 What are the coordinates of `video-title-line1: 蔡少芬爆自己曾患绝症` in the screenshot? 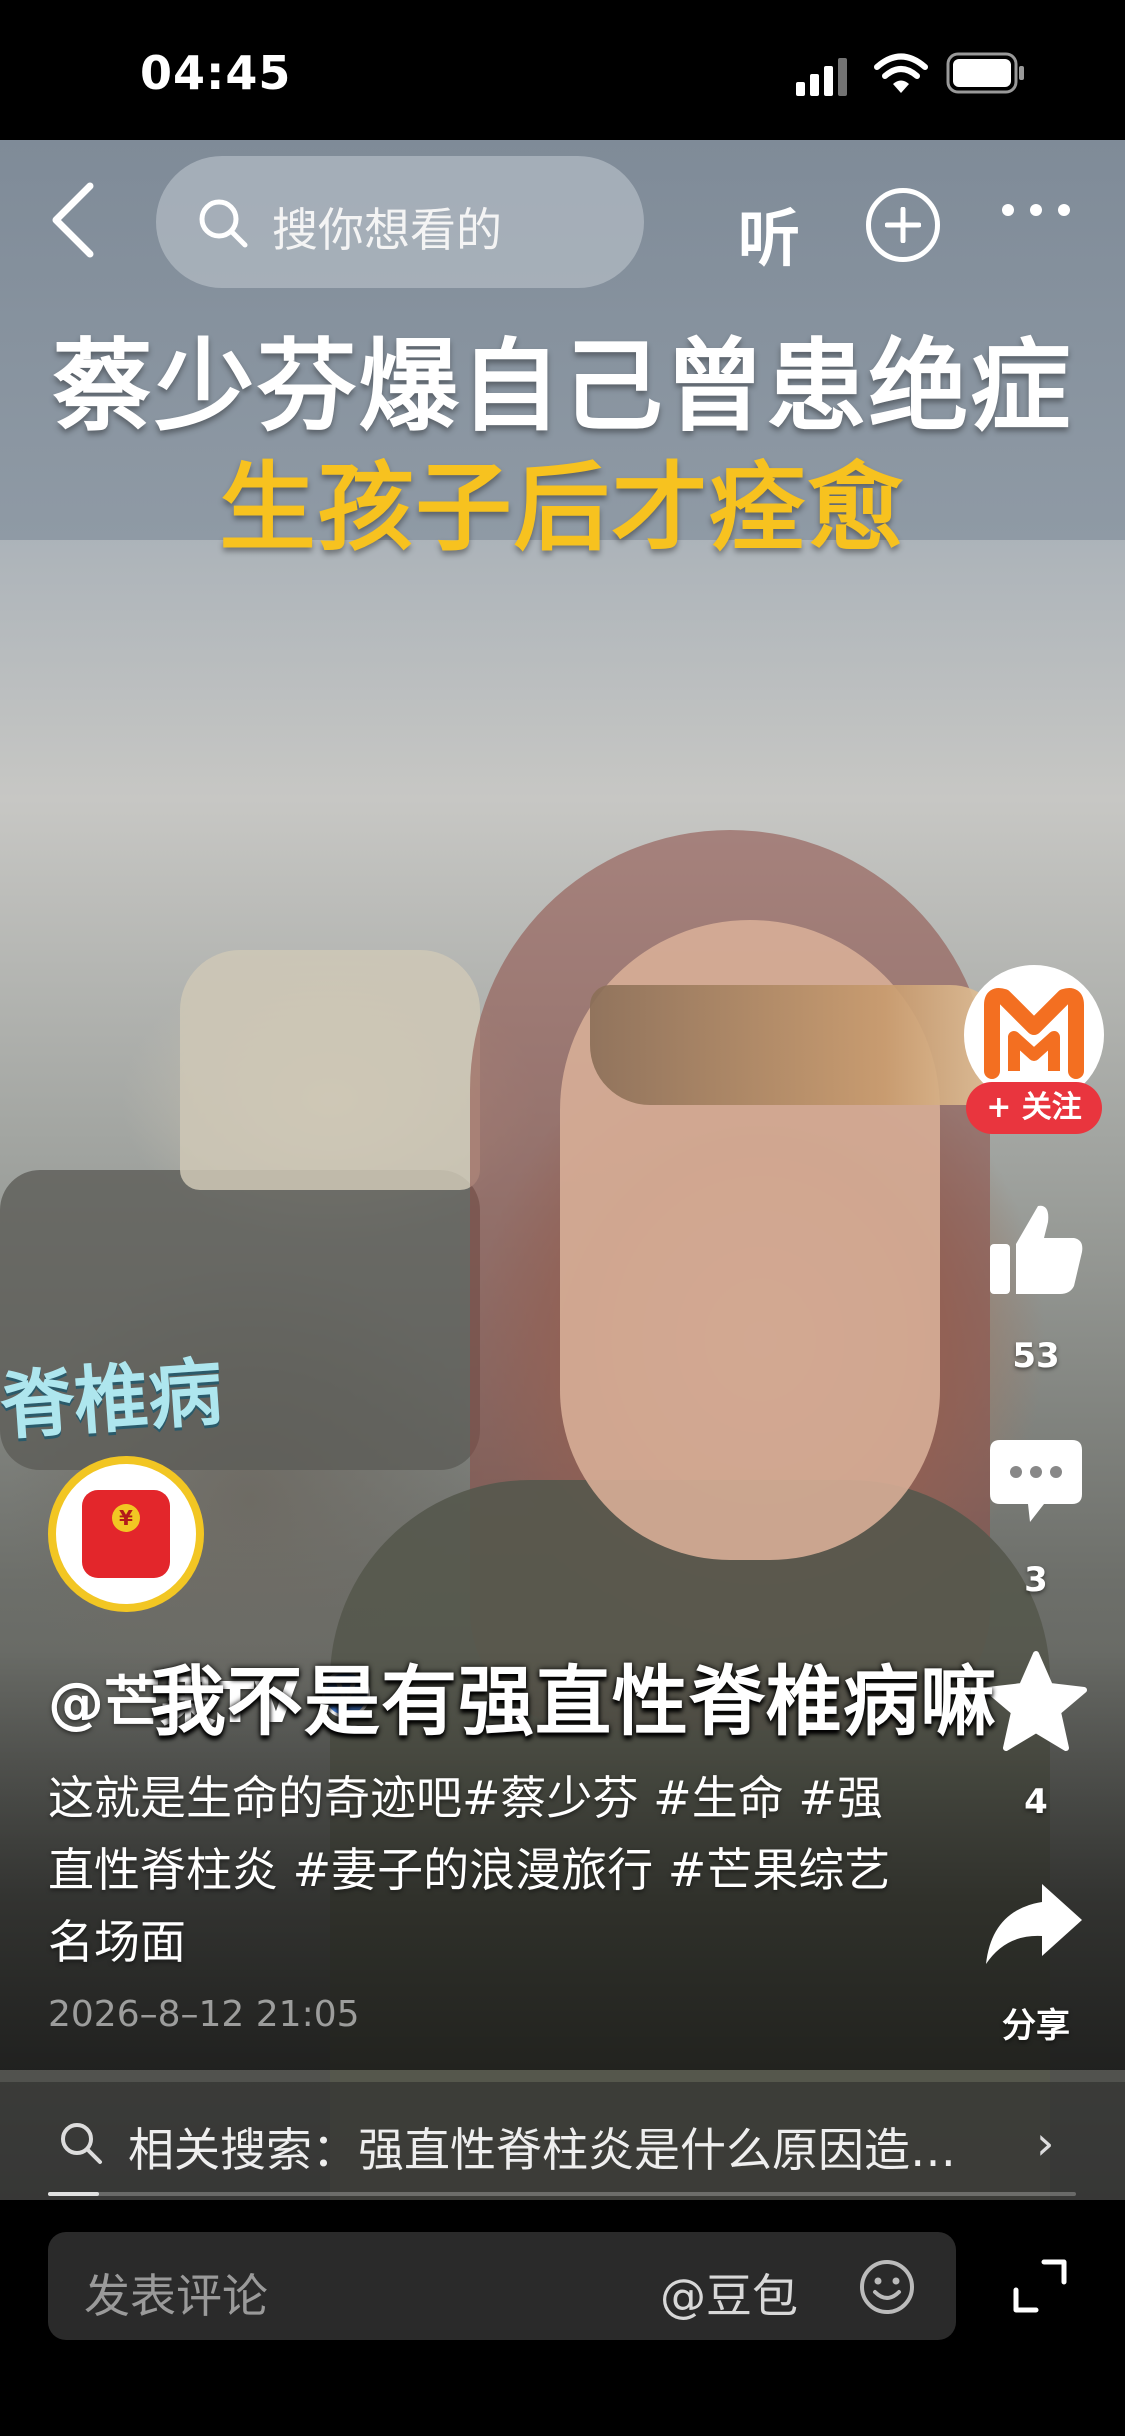 It's located at (562, 386).